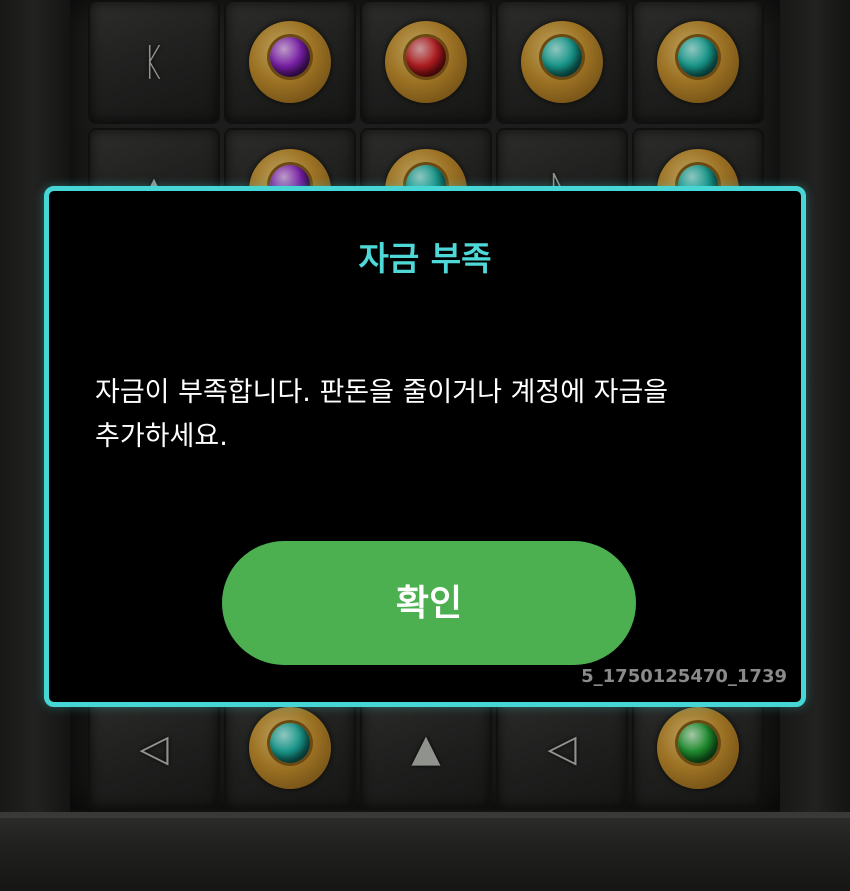 This screenshot has width=850, height=891. Describe the element at coordinates (425, 258) in the screenshot. I see `dialog-title: 자금 부족` at that location.